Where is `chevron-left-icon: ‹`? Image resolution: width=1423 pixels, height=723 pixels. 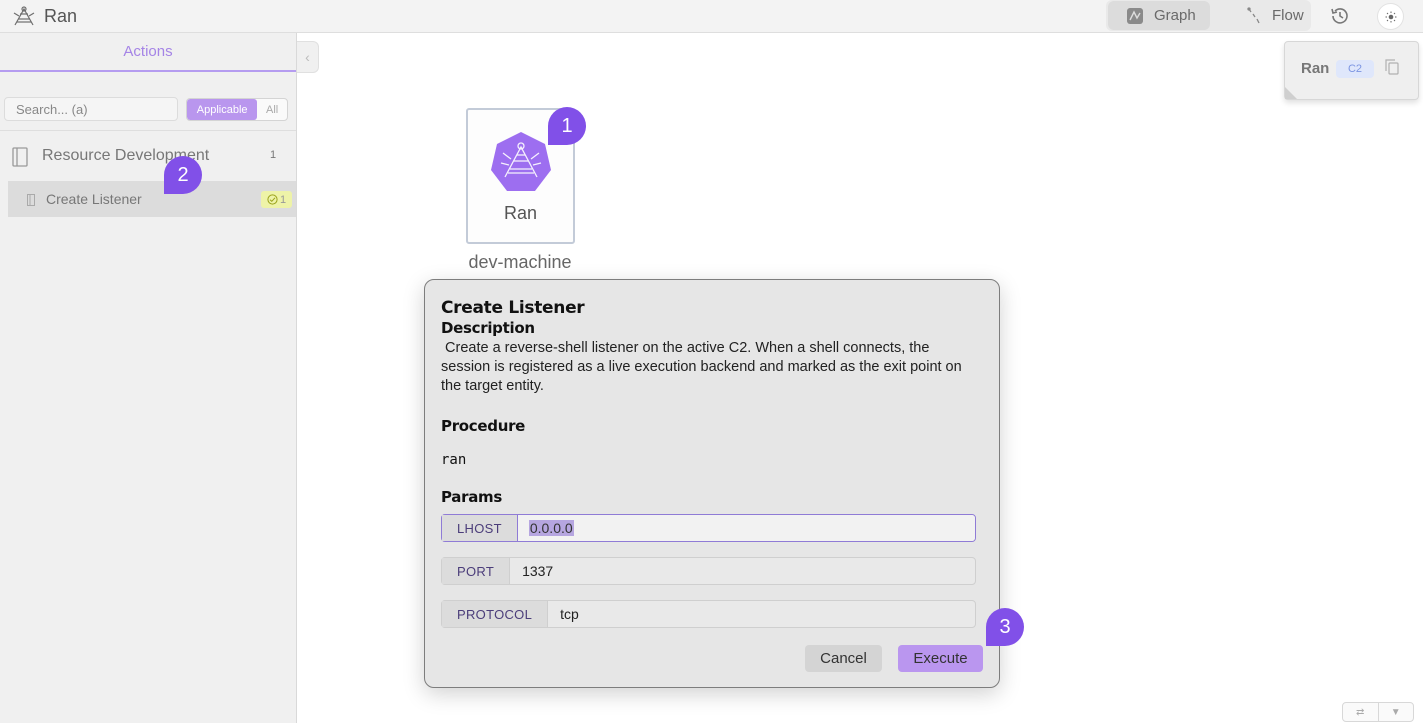
chevron-left-icon: ‹ is located at coordinates (307, 57).